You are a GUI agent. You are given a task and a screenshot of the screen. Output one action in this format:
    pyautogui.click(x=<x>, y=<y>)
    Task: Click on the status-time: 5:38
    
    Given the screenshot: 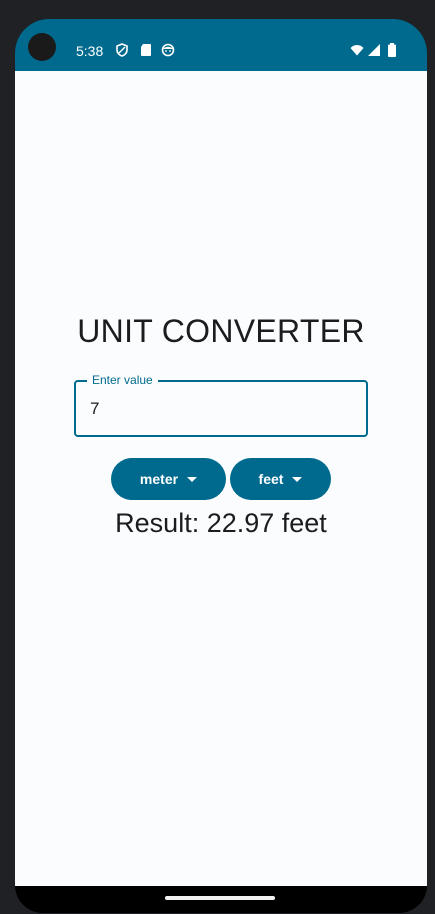 What is the action you would take?
    pyautogui.click(x=90, y=51)
    